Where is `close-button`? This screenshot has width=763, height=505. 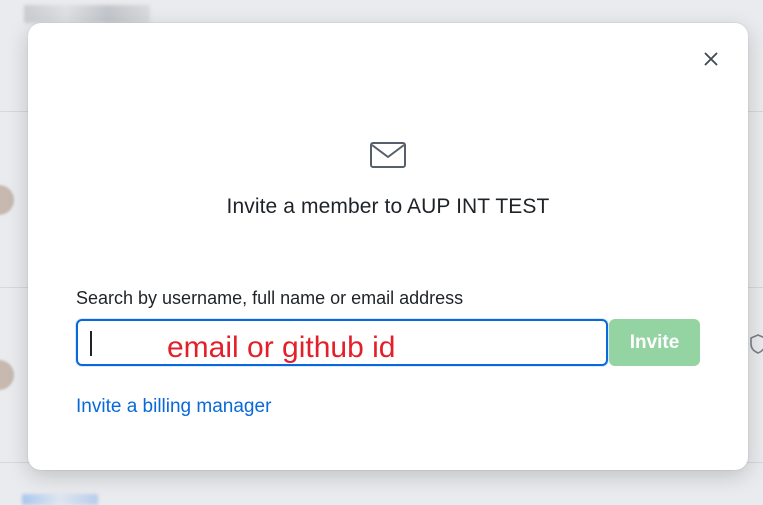 close-button is located at coordinates (711, 59).